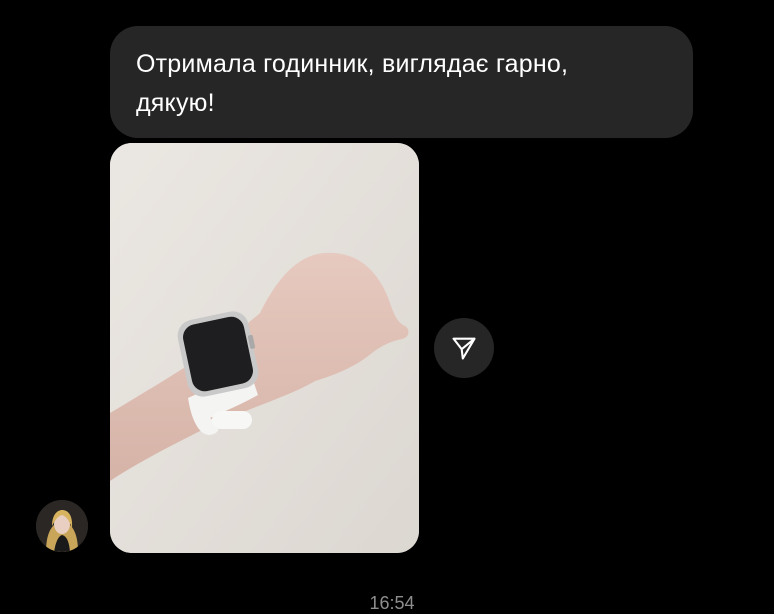 The height and width of the screenshot is (614, 774). Describe the element at coordinates (175, 103) in the screenshot. I see `message-text-line-2: дякую!` at that location.